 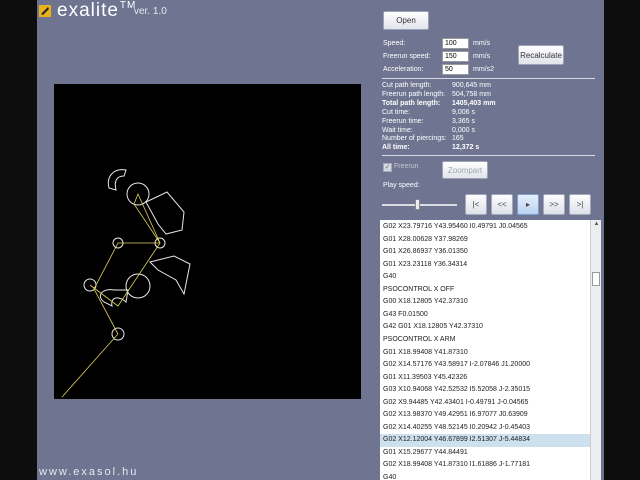 What do you see at coordinates (554, 204) in the screenshot?
I see `forward-button: >>` at bounding box center [554, 204].